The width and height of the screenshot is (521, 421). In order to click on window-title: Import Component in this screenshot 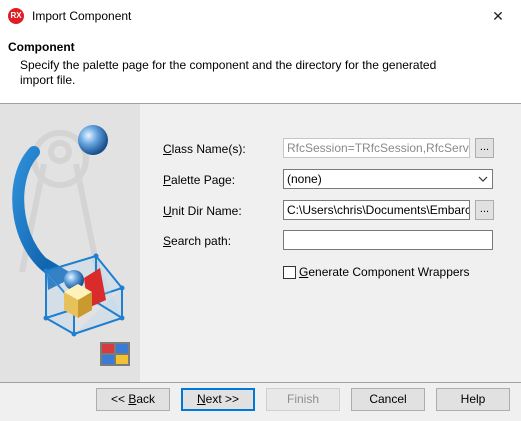, I will do `click(82, 16)`.